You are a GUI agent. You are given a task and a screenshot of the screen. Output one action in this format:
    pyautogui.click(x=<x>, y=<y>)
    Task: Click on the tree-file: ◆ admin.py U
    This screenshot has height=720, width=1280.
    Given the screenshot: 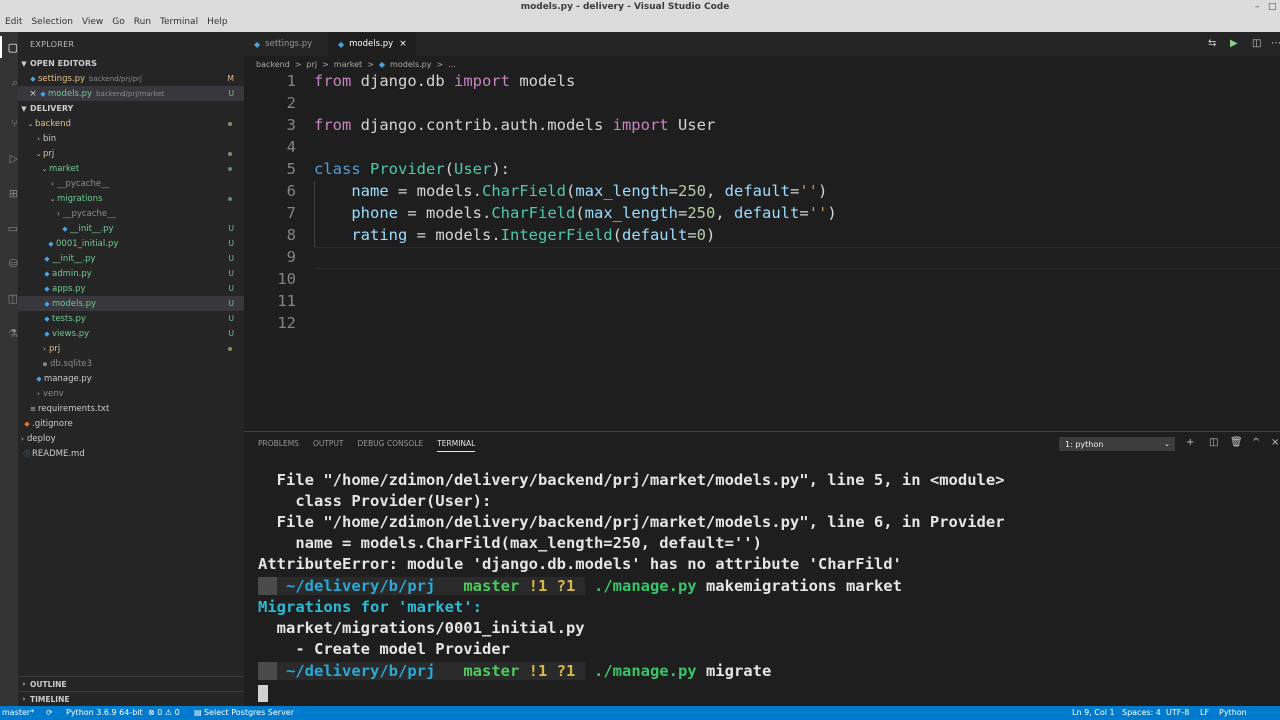 What is the action you would take?
    pyautogui.click(x=131, y=273)
    